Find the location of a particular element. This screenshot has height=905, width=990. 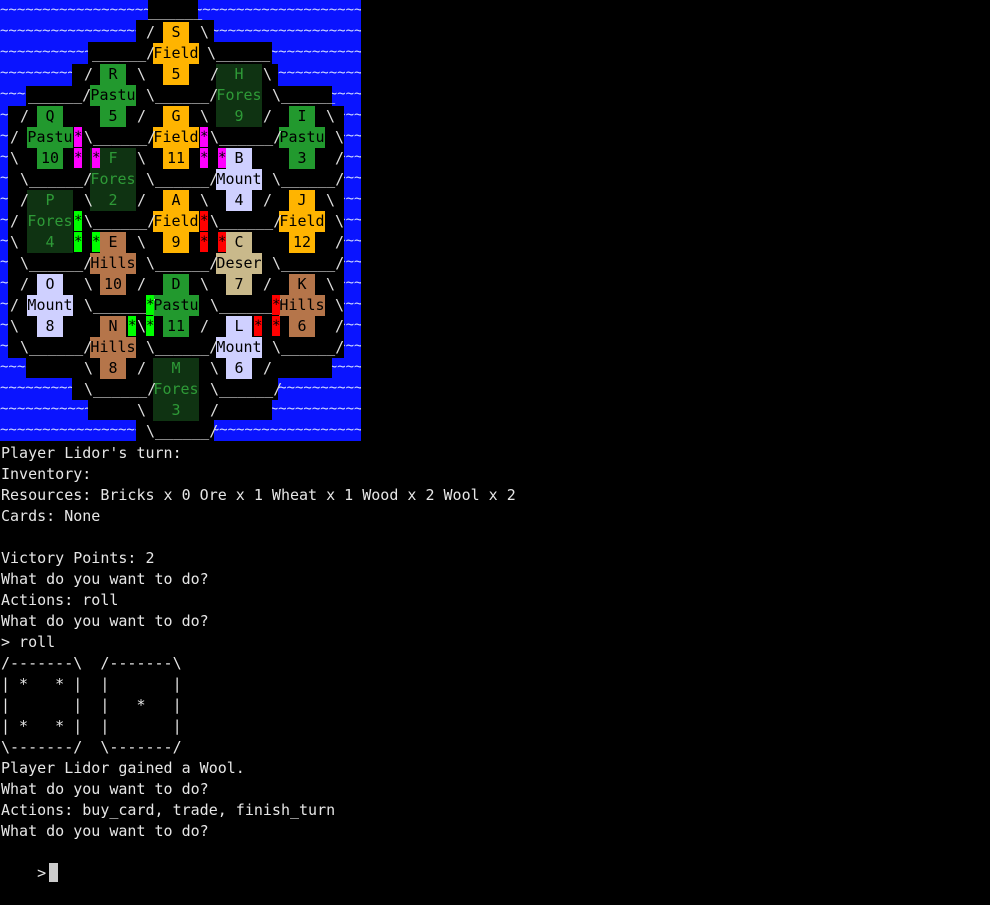

tile-number: 5 is located at coordinates (176, 74).